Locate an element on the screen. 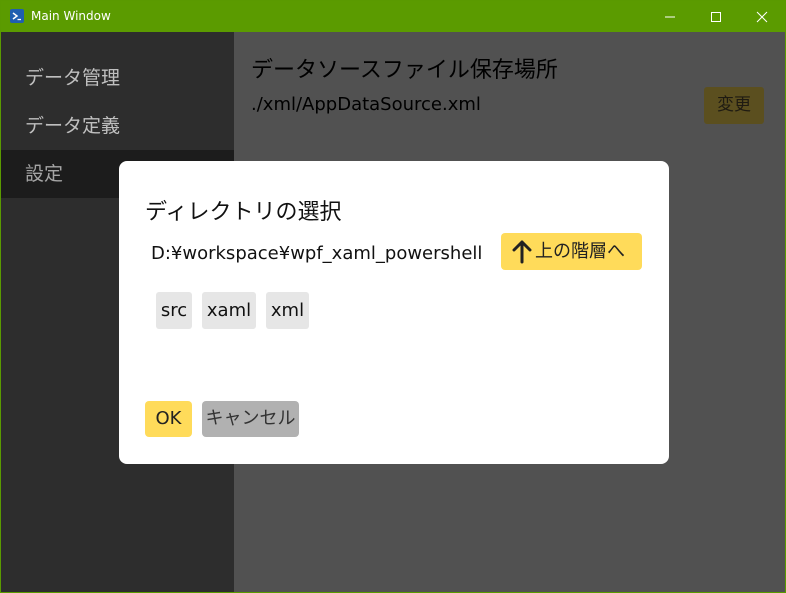 Image resolution: width=786 pixels, height=593 pixels. parent-directory-button: 上の階層へ is located at coordinates (571, 251).